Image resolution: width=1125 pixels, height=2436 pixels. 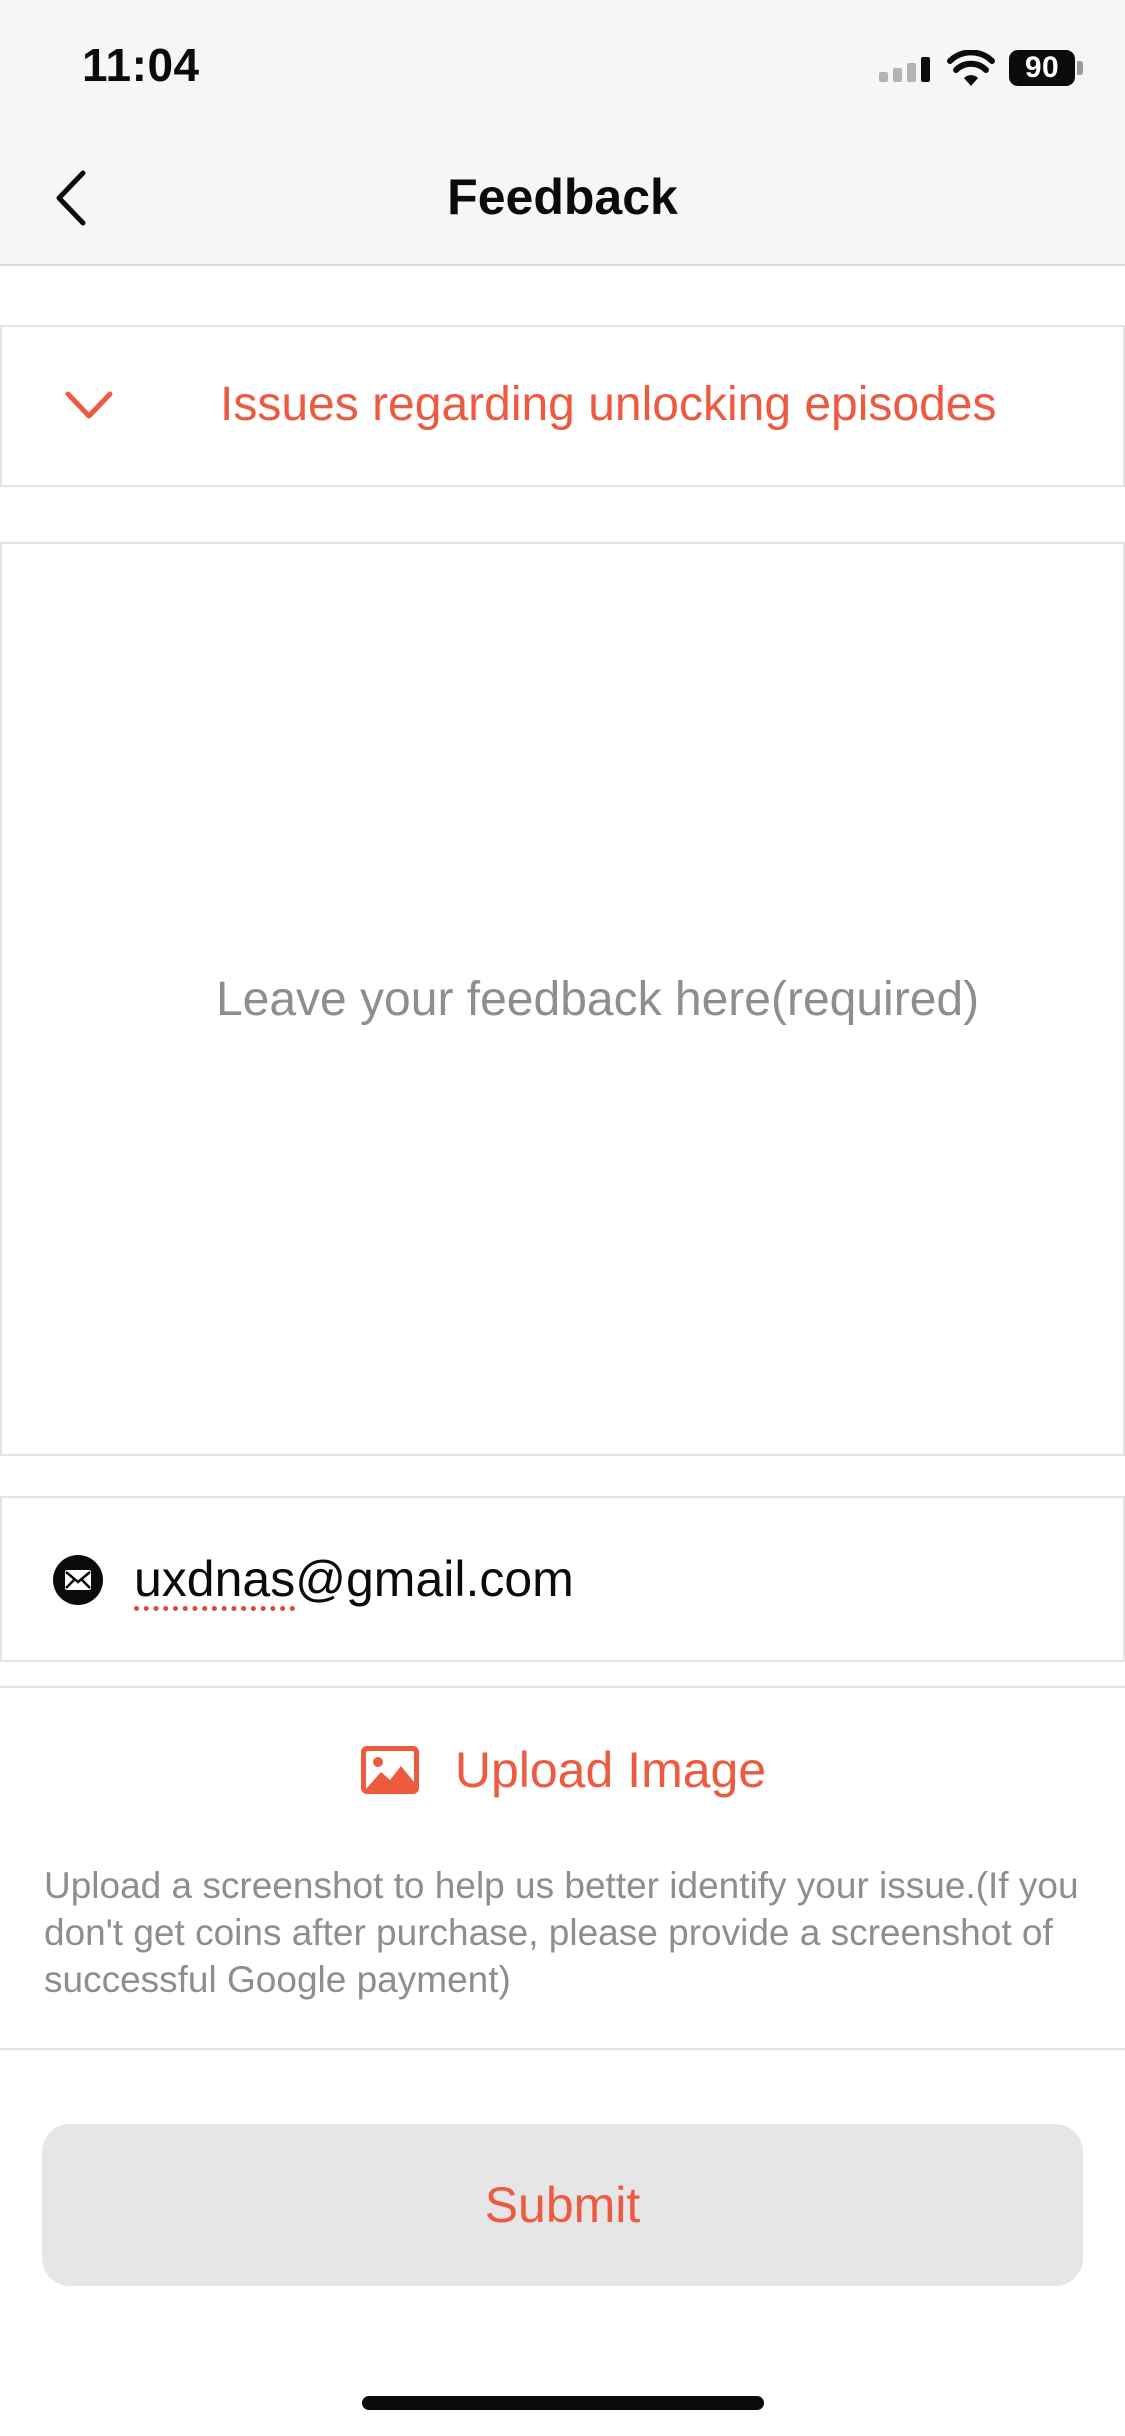 I want to click on upload-image-label: Upload Image, so click(x=610, y=1770).